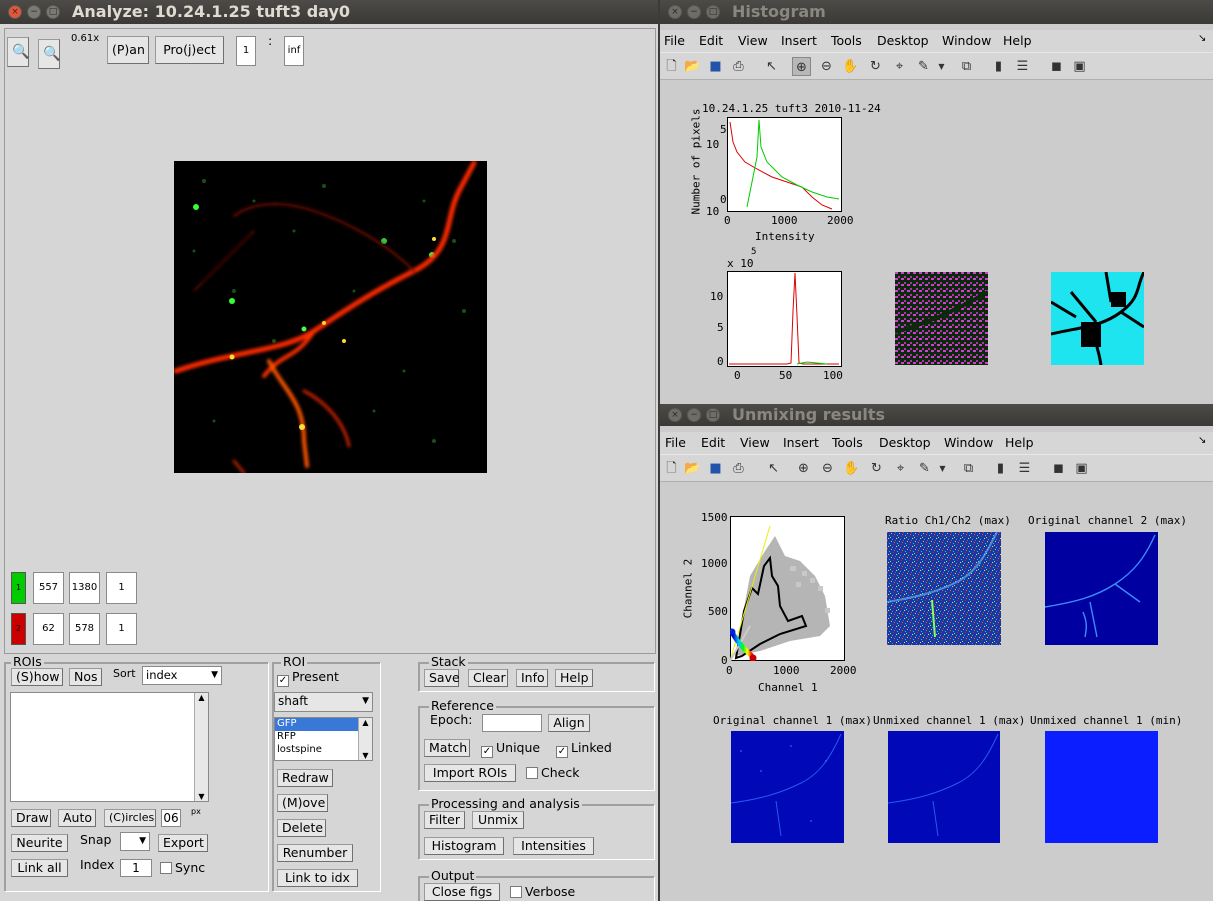 The width and height of the screenshot is (1213, 901). Describe the element at coordinates (171, 818) in the screenshot. I see `radius-field: 06` at that location.